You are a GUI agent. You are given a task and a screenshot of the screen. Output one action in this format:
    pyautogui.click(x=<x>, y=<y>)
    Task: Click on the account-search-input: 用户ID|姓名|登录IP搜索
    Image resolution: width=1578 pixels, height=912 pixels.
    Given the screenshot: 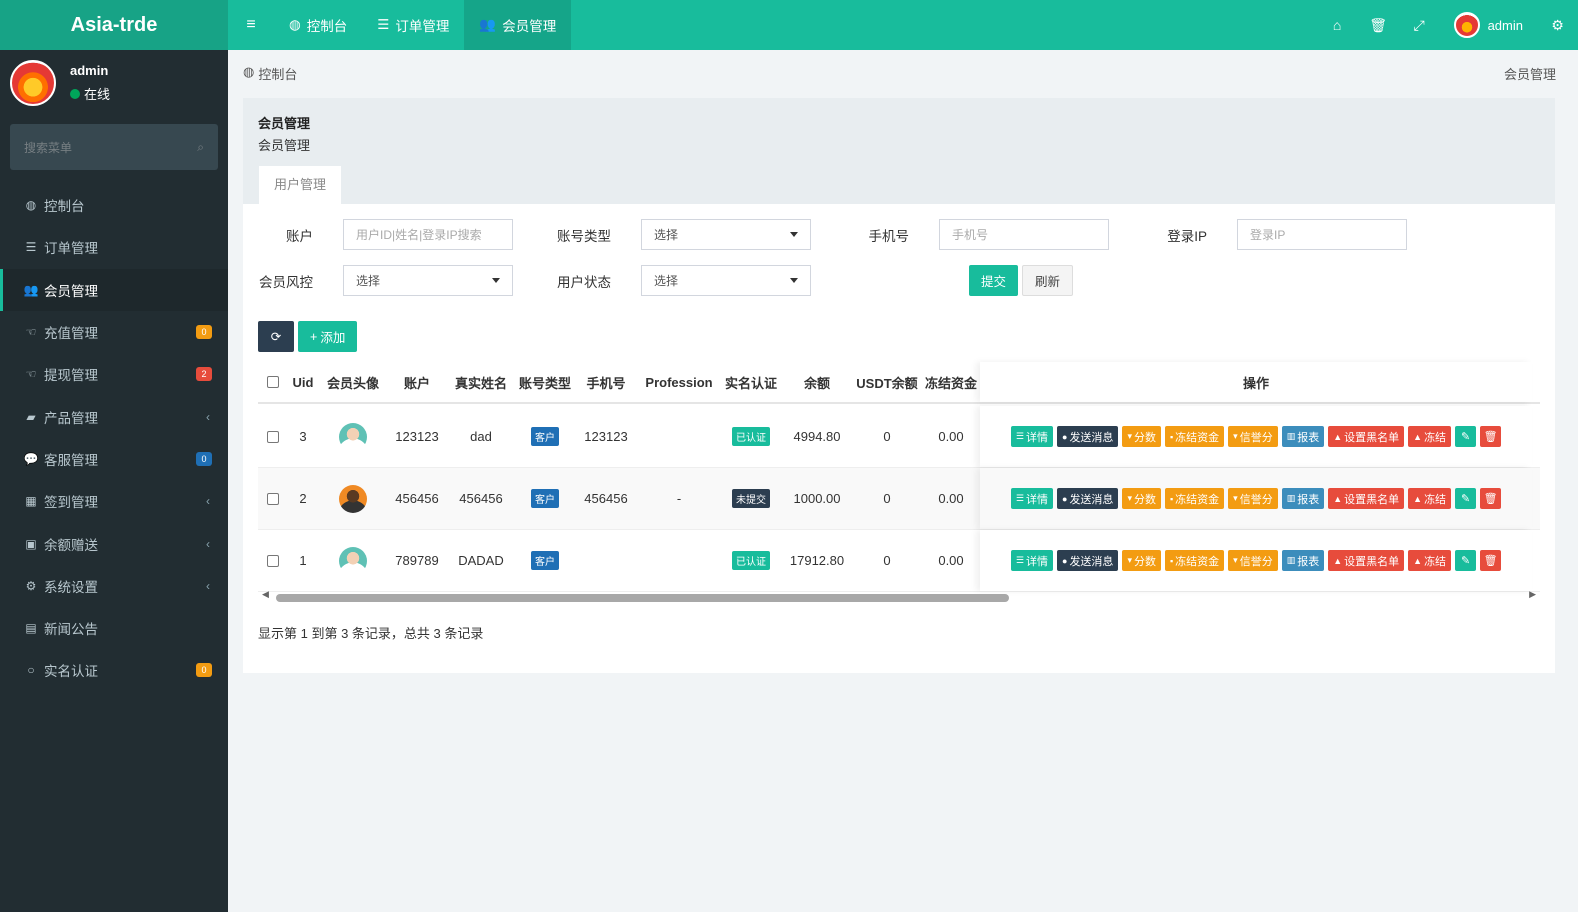 What is the action you would take?
    pyautogui.click(x=428, y=234)
    